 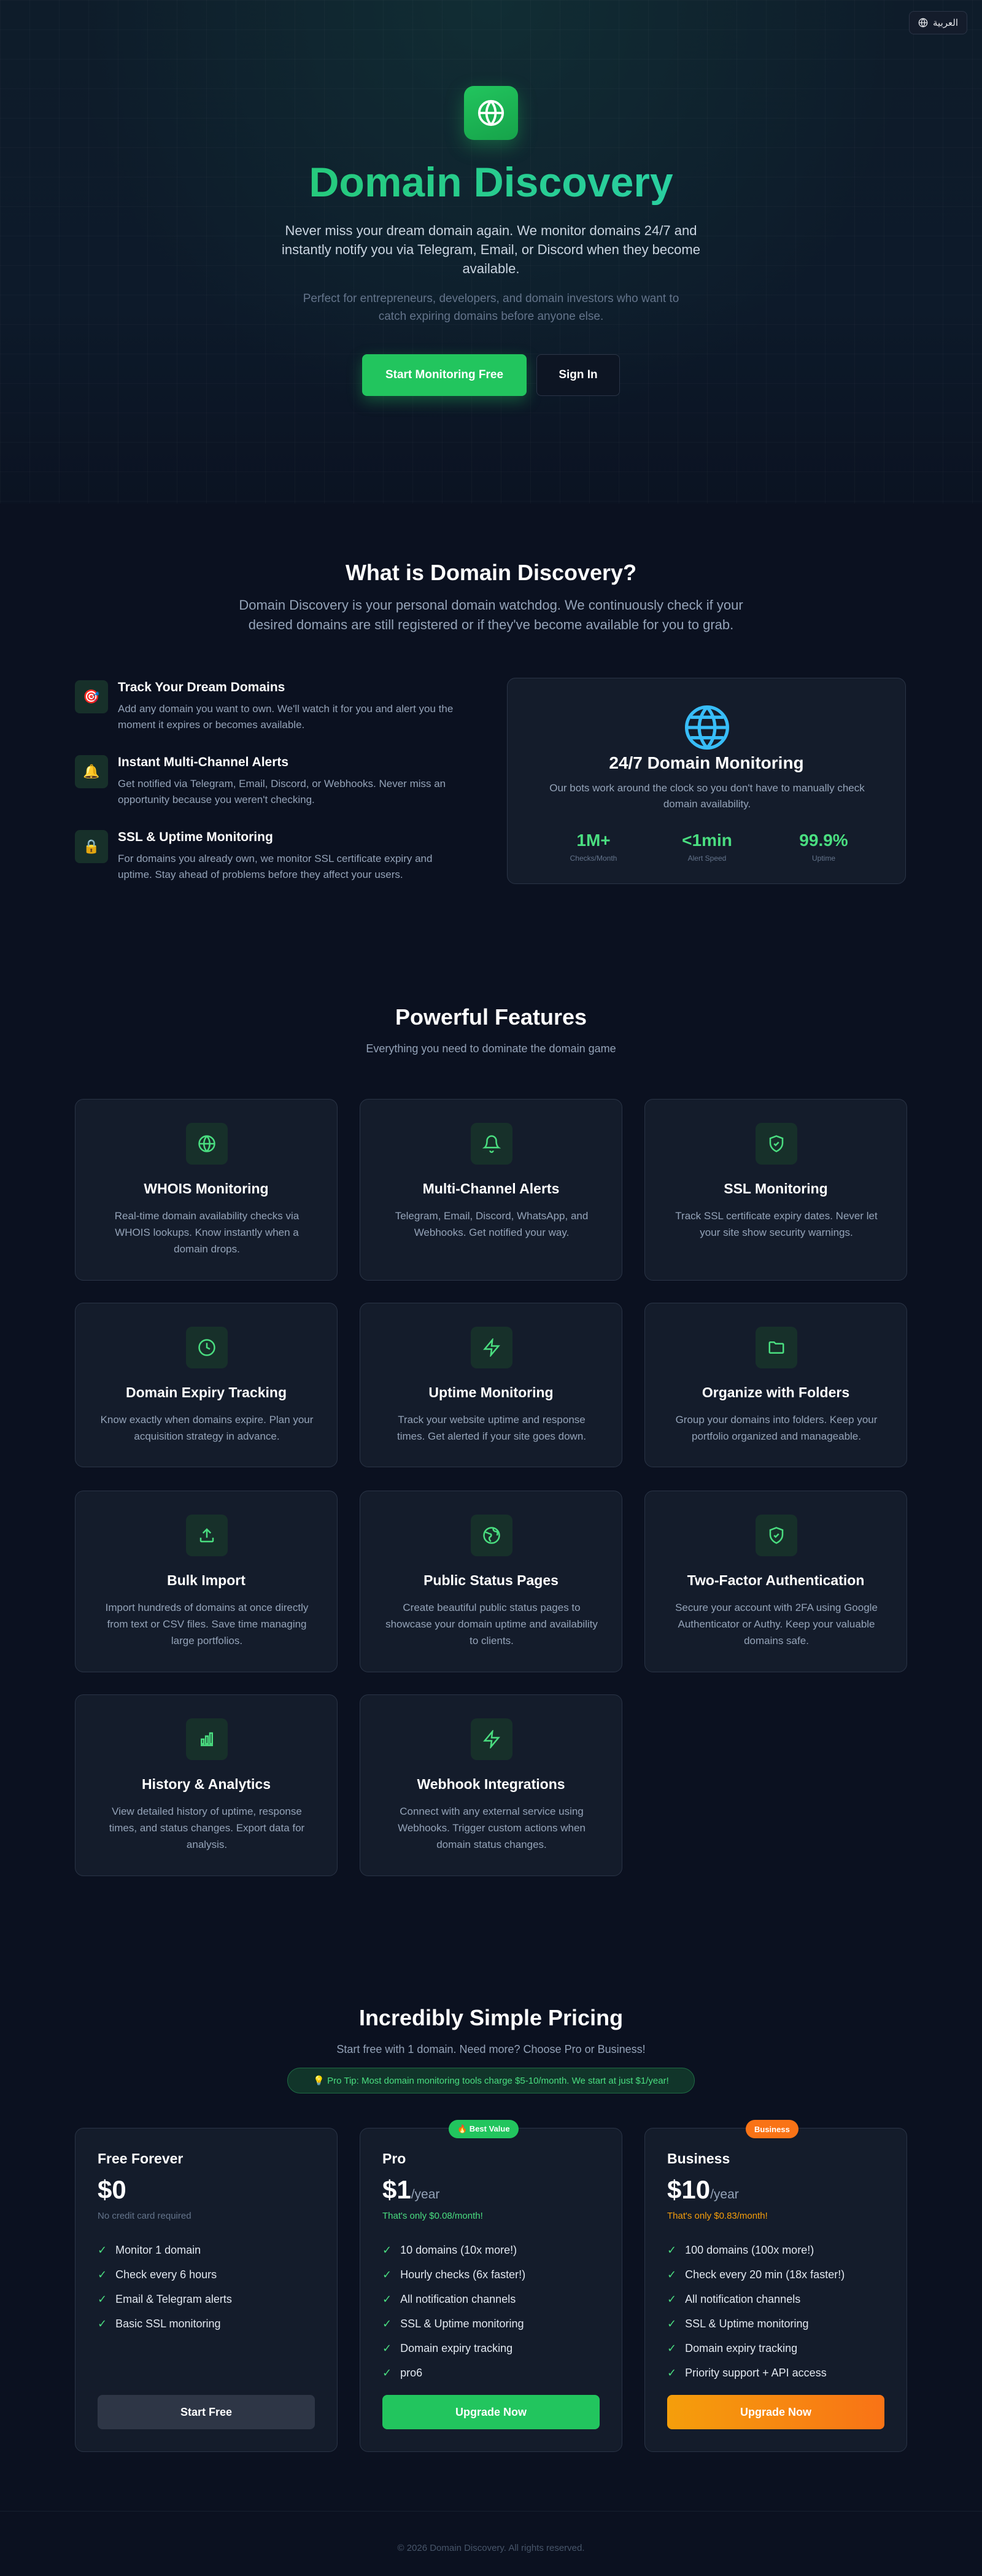 I want to click on stat-uptime: 99.9% Uptime, so click(x=824, y=847).